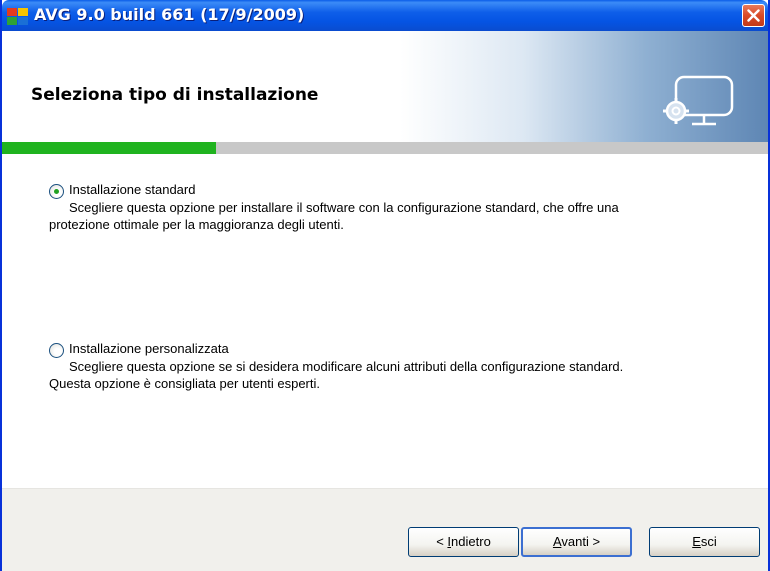  I want to click on exit-button-mnemonic: E, so click(696, 541).